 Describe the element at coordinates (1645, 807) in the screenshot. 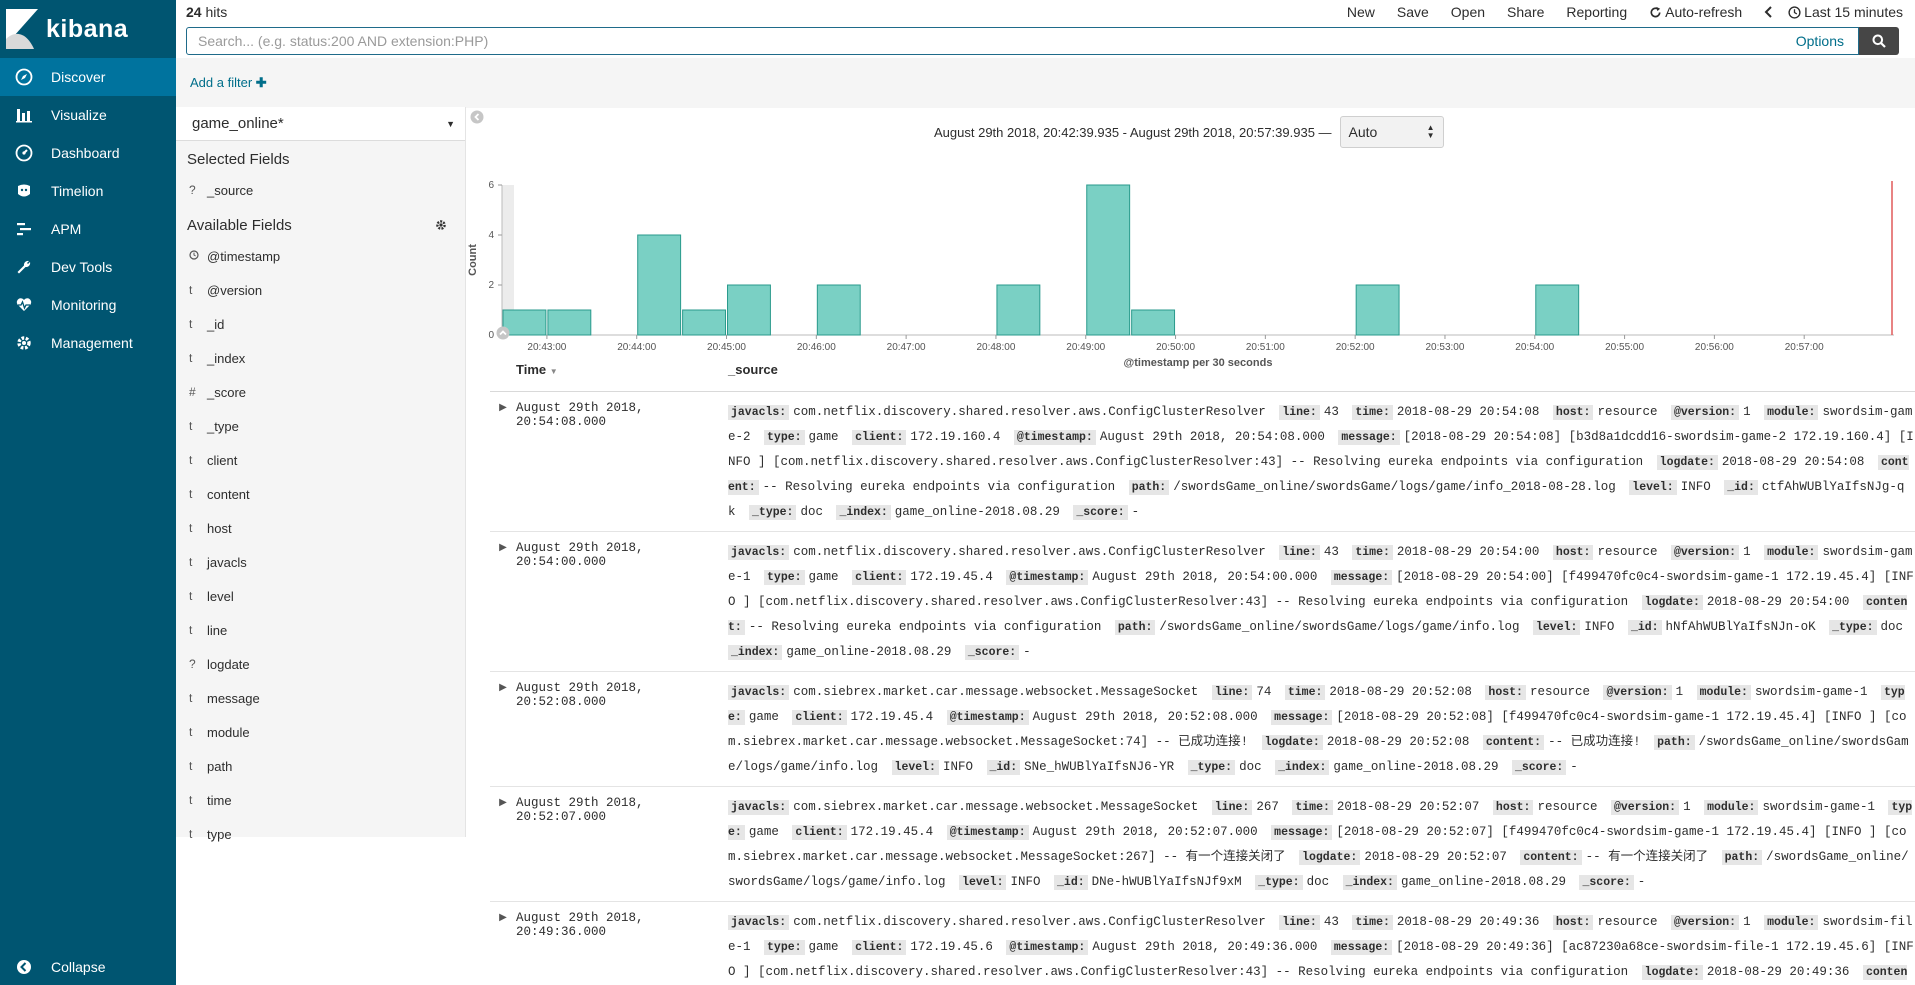

I see `source-field-key: @version:` at that location.